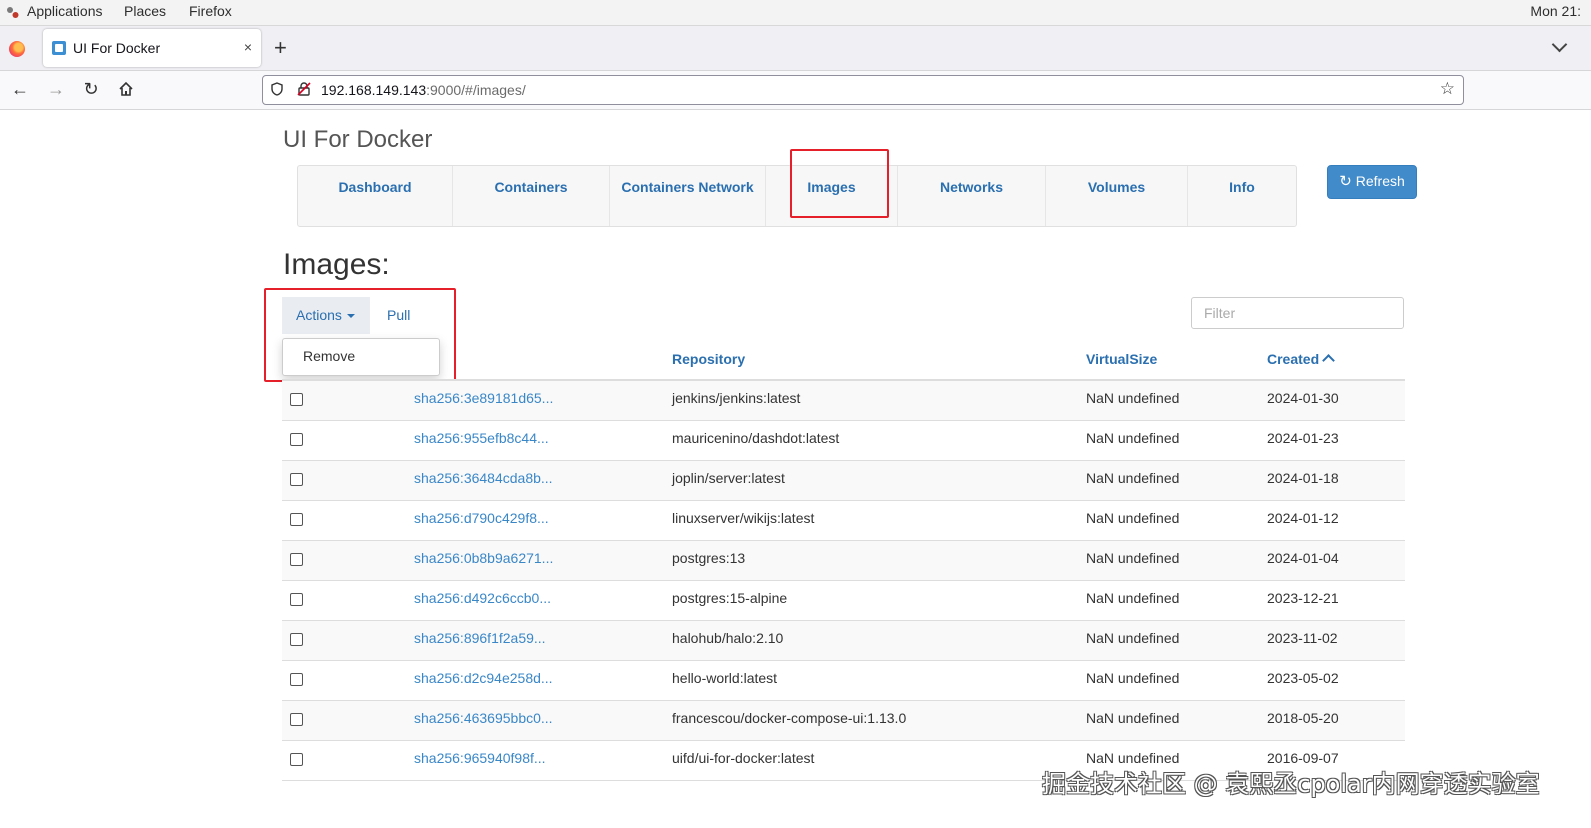 The width and height of the screenshot is (1591, 828). I want to click on actions-dropdown-menu: Remove, so click(361, 357).